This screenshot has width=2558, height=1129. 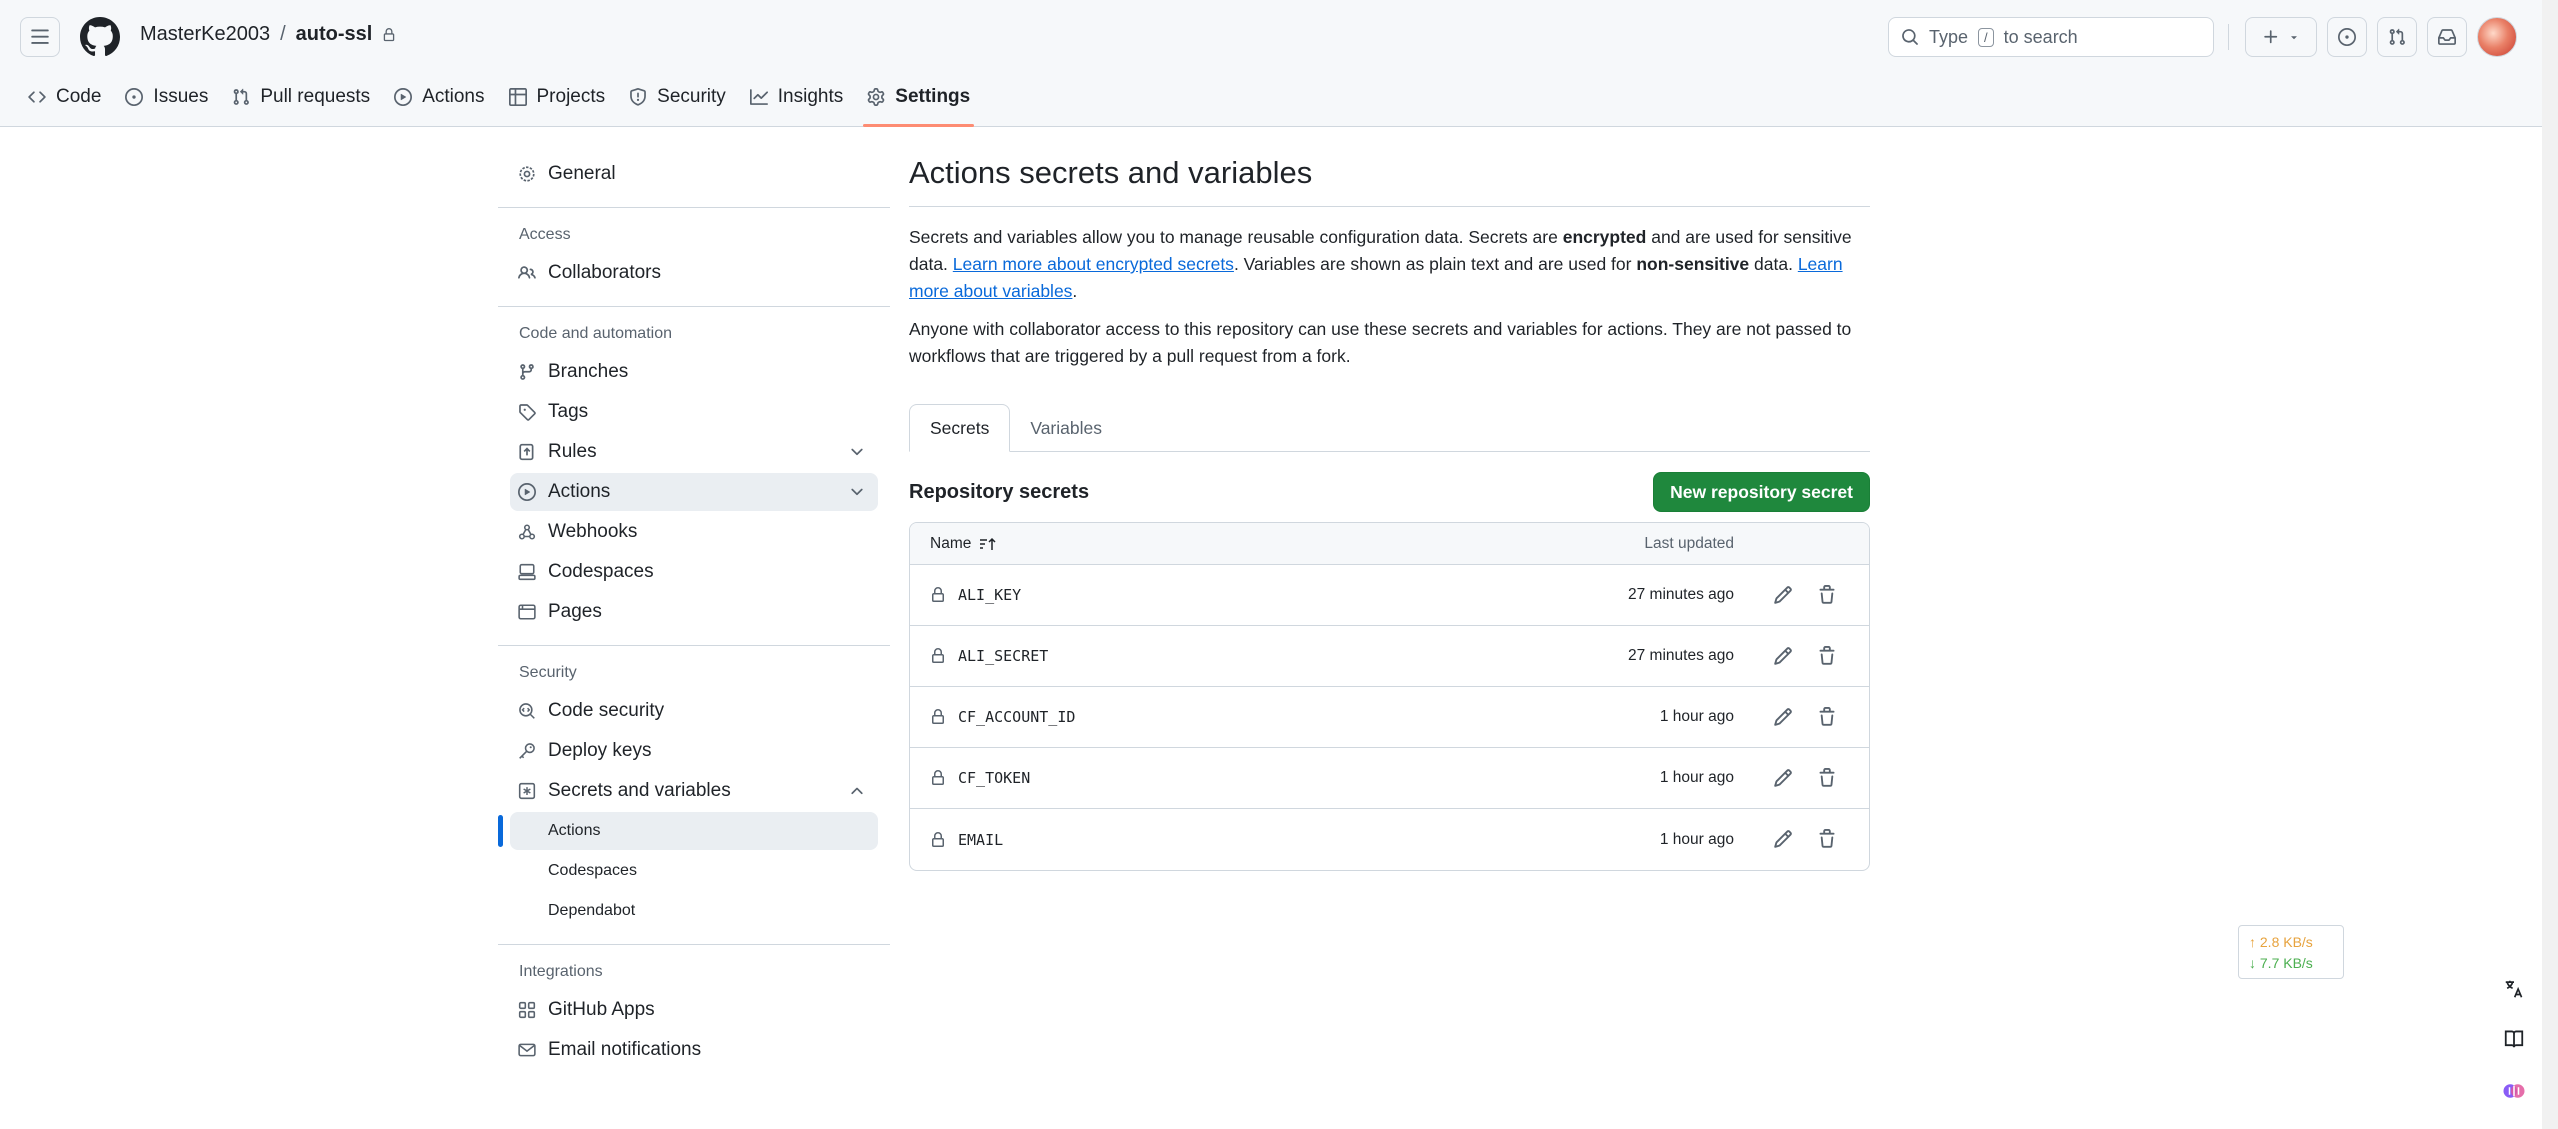 I want to click on sidebar-heading-integrations: Integrations, so click(x=561, y=971).